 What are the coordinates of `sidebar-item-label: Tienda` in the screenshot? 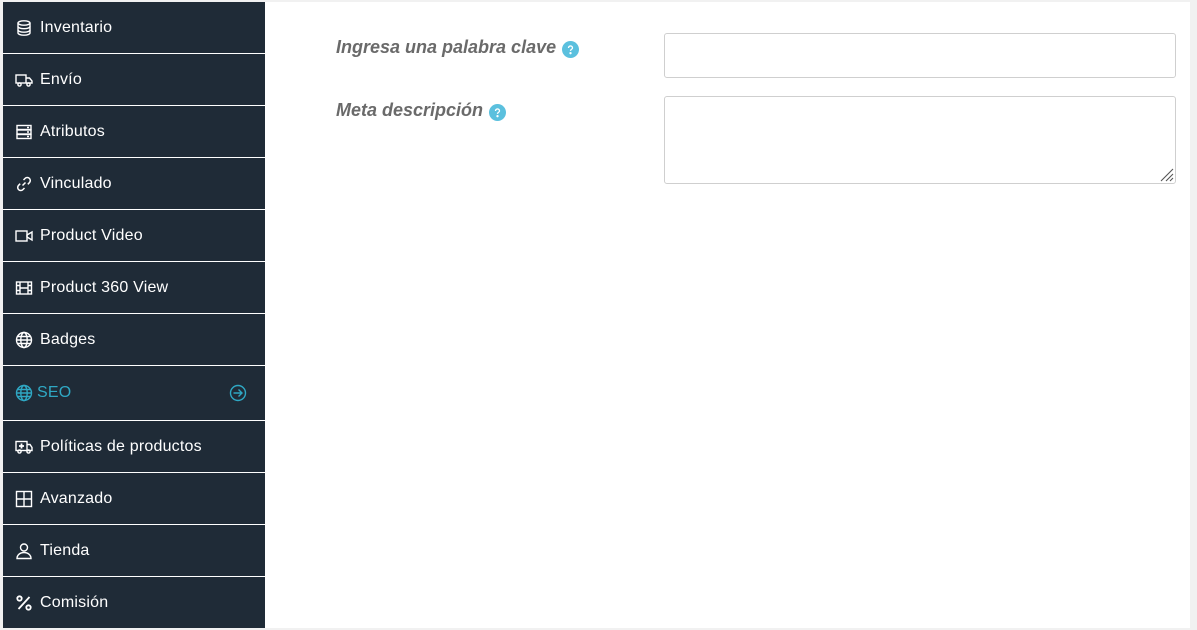 It's located at (65, 550).